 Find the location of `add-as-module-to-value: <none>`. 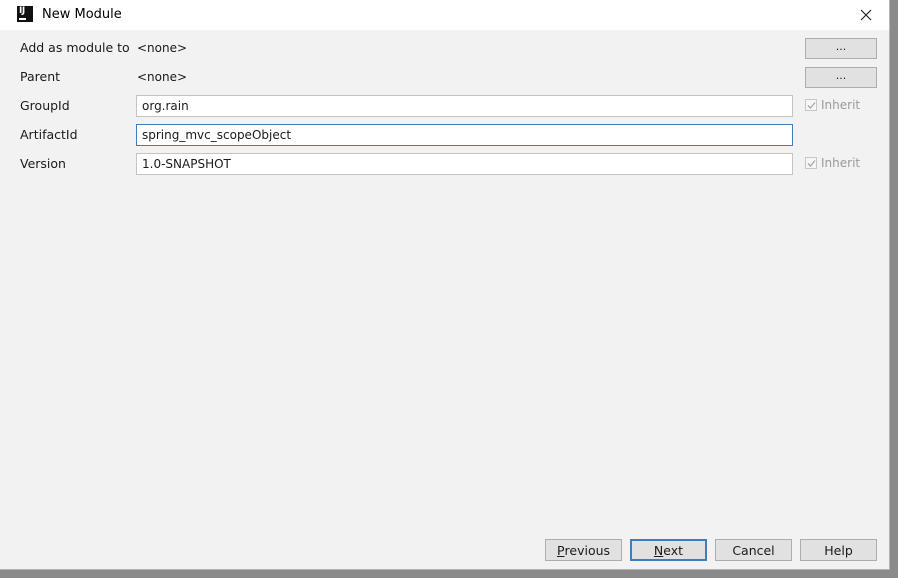

add-as-module-to-value: <none> is located at coordinates (162, 48).